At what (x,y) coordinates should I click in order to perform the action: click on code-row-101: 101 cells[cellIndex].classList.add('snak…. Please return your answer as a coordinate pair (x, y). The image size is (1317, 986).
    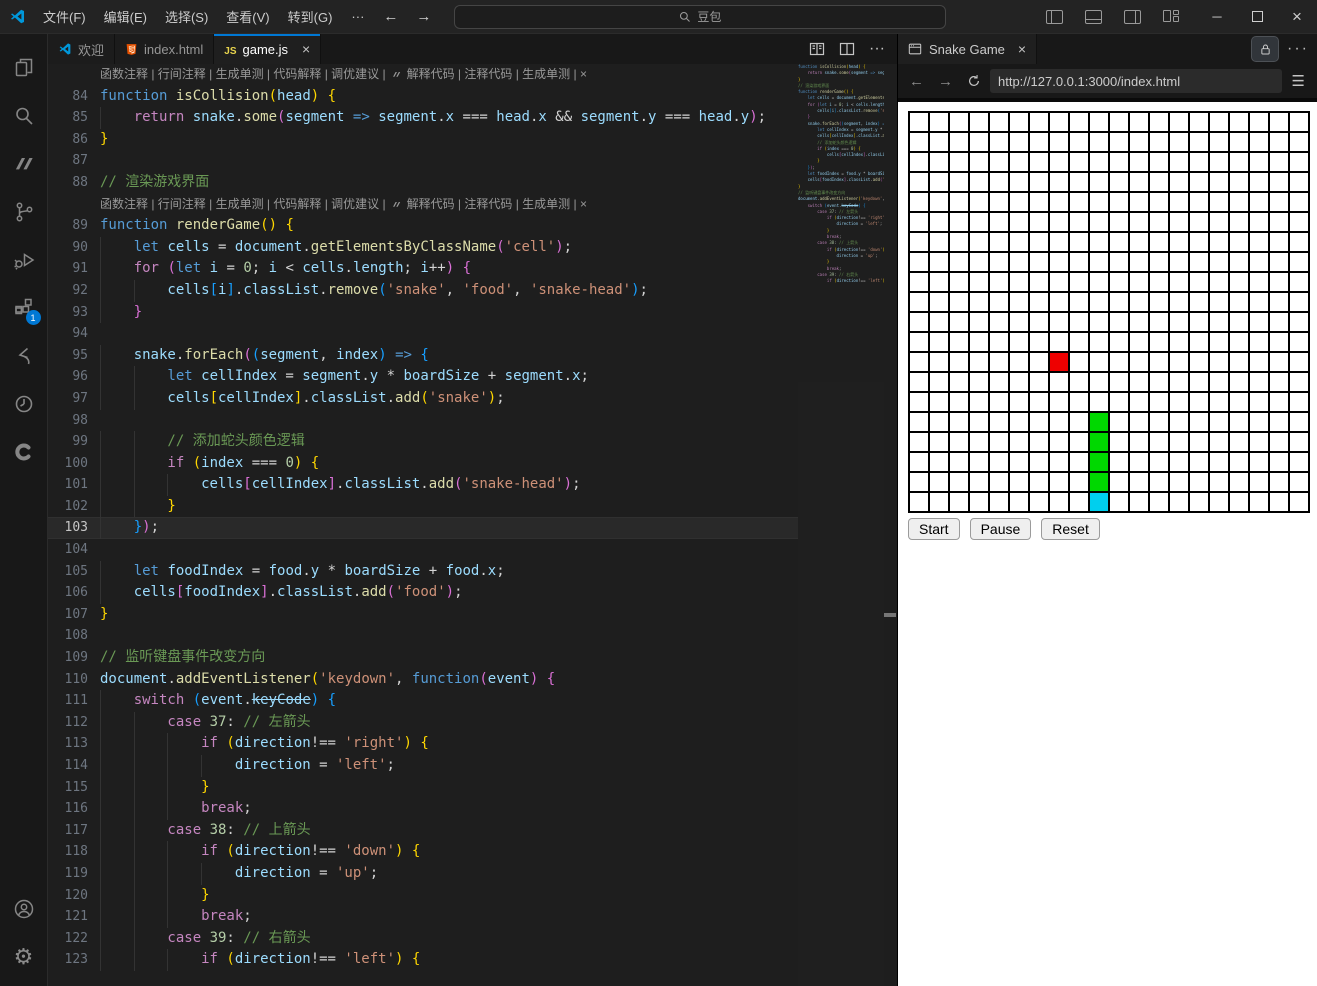
    Looking at the image, I should click on (423, 485).